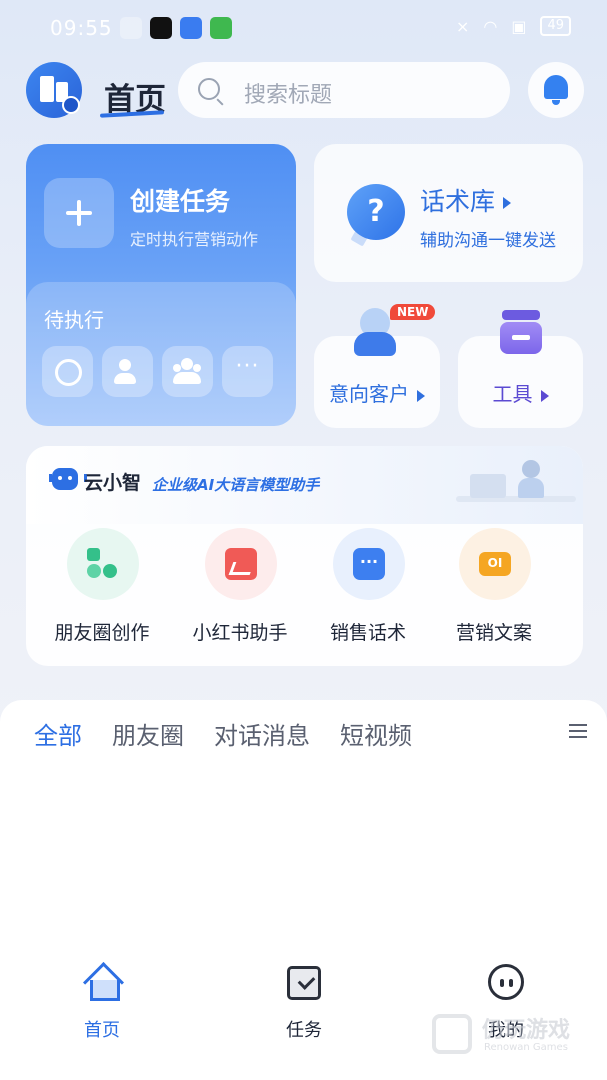 The height and width of the screenshot is (1080, 607). I want to click on tiktok-icon, so click(161, 28).